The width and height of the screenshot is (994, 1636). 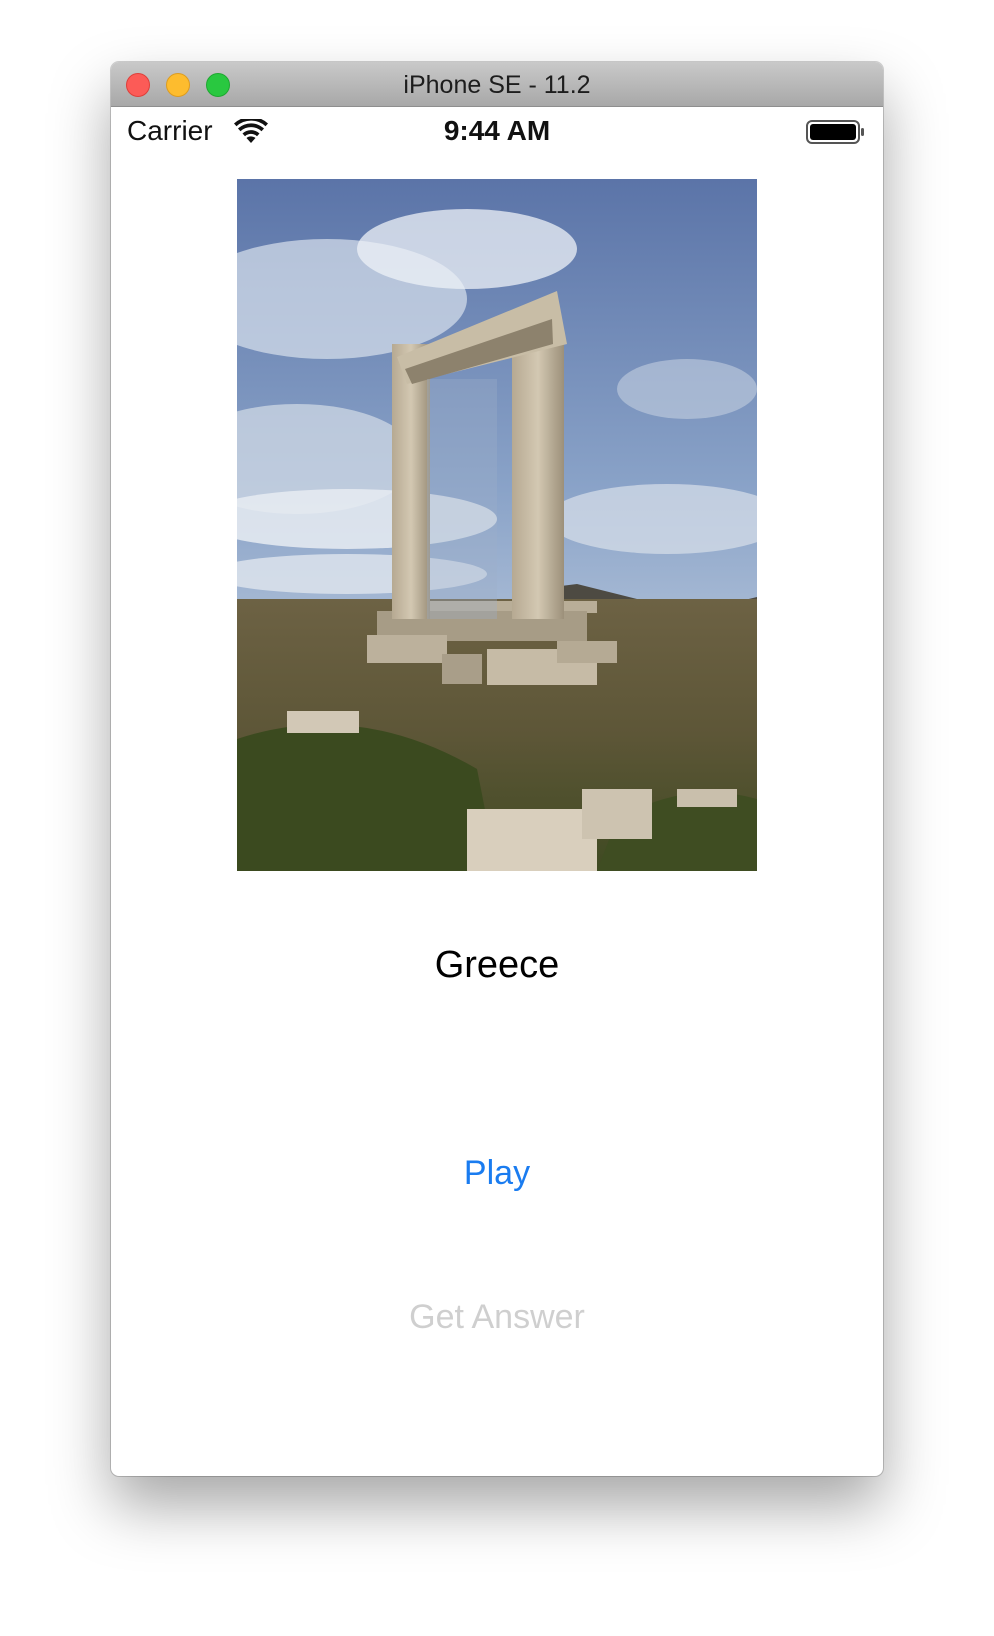 What do you see at coordinates (497, 1317) in the screenshot?
I see `get-answer-button: Get Answer` at bounding box center [497, 1317].